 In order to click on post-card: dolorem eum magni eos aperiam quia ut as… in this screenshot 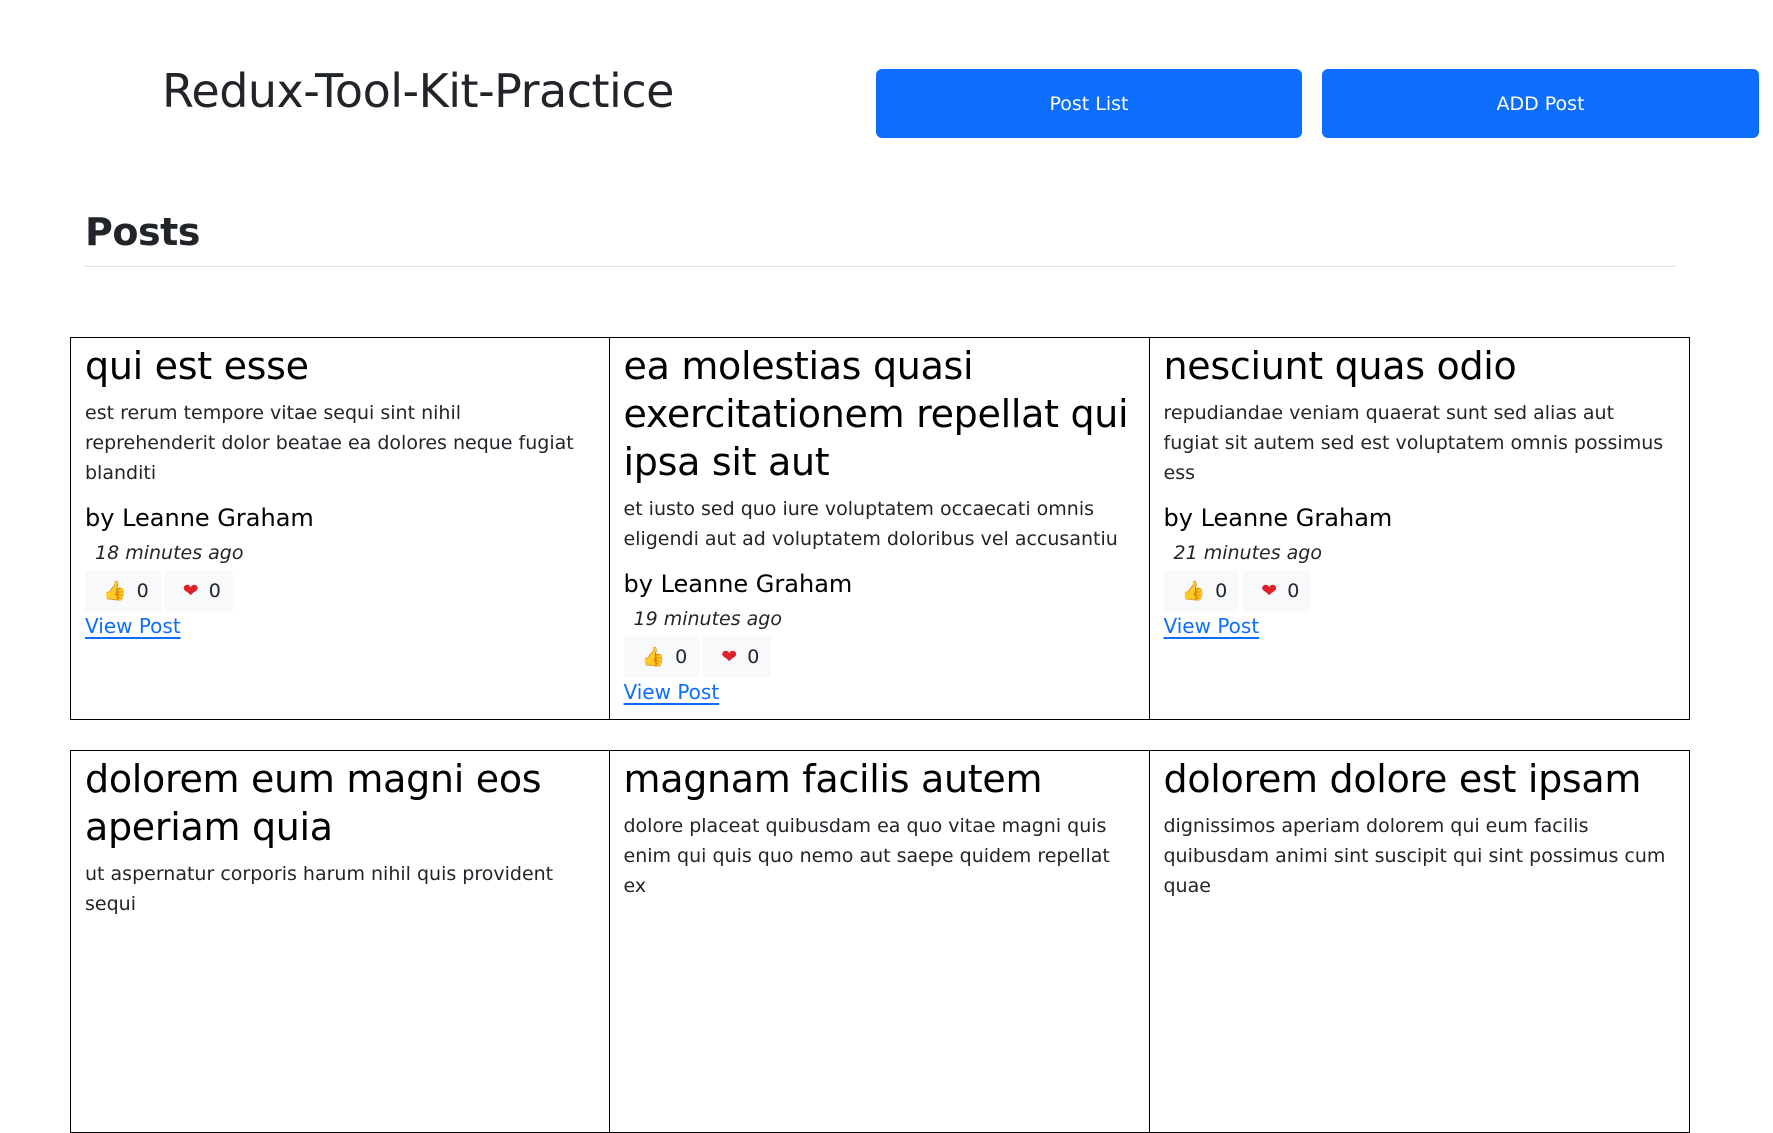, I will do `click(340, 941)`.